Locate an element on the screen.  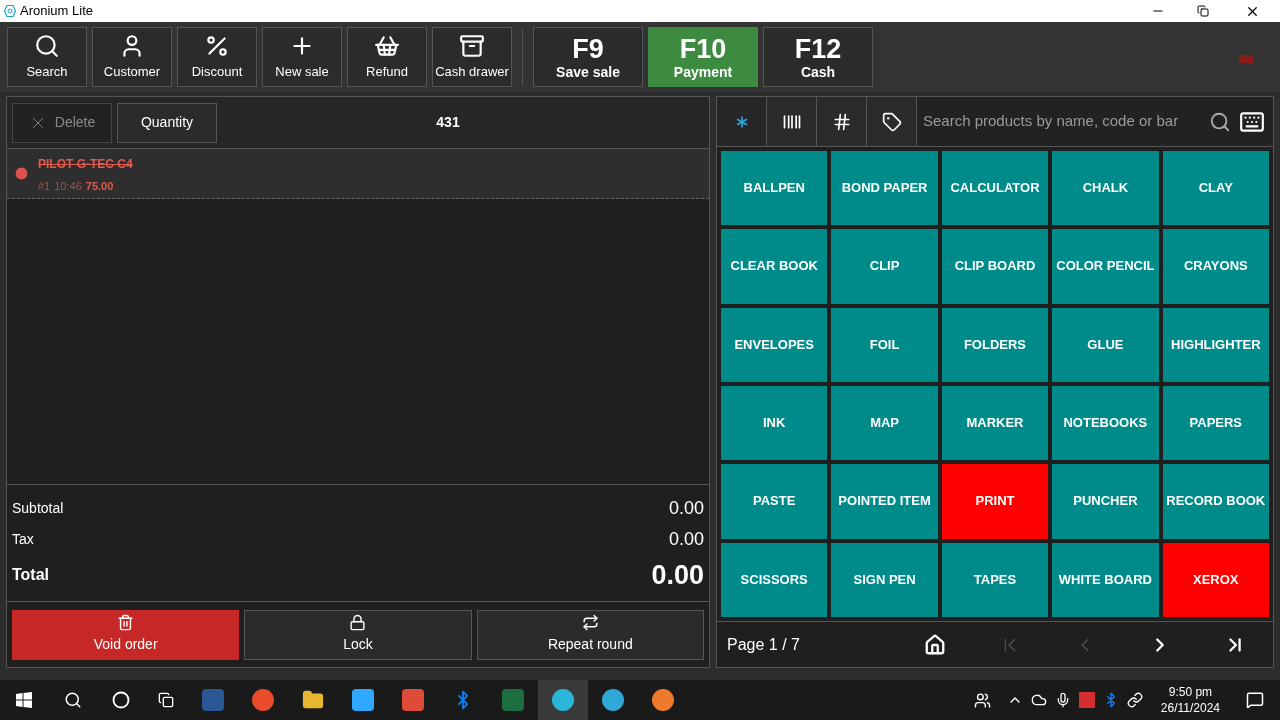
toolbar-button: Search is located at coordinates (47, 57).